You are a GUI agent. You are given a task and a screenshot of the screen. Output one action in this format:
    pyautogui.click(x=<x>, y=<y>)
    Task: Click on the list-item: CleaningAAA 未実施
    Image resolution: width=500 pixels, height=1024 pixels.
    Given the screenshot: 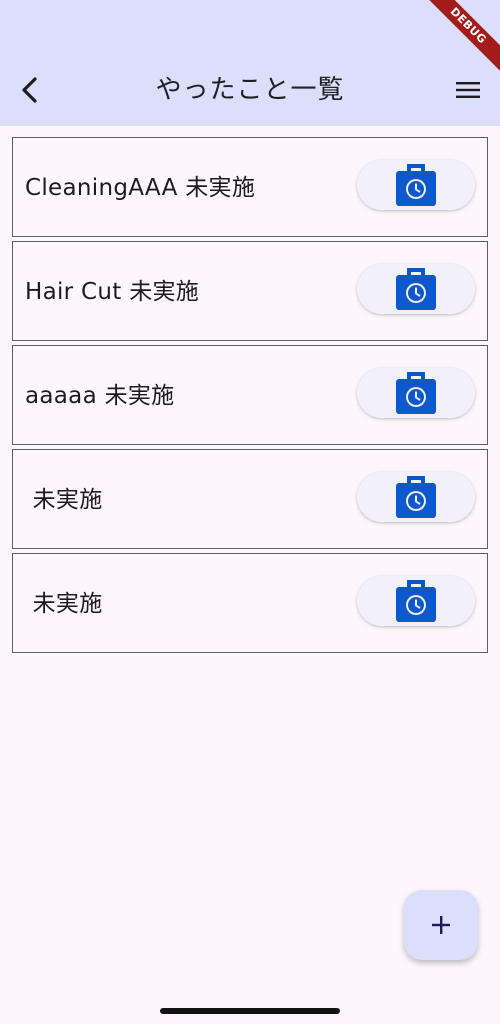 What is the action you would take?
    pyautogui.click(x=250, y=187)
    